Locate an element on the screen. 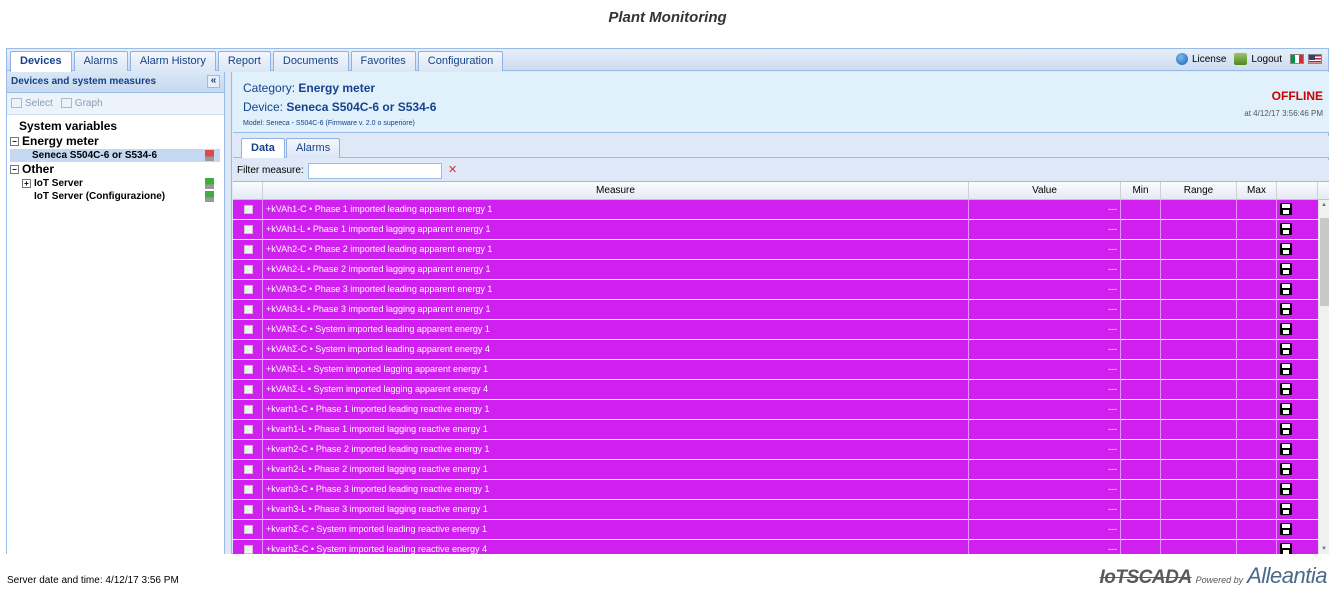  header-max: Max is located at coordinates (1257, 191).